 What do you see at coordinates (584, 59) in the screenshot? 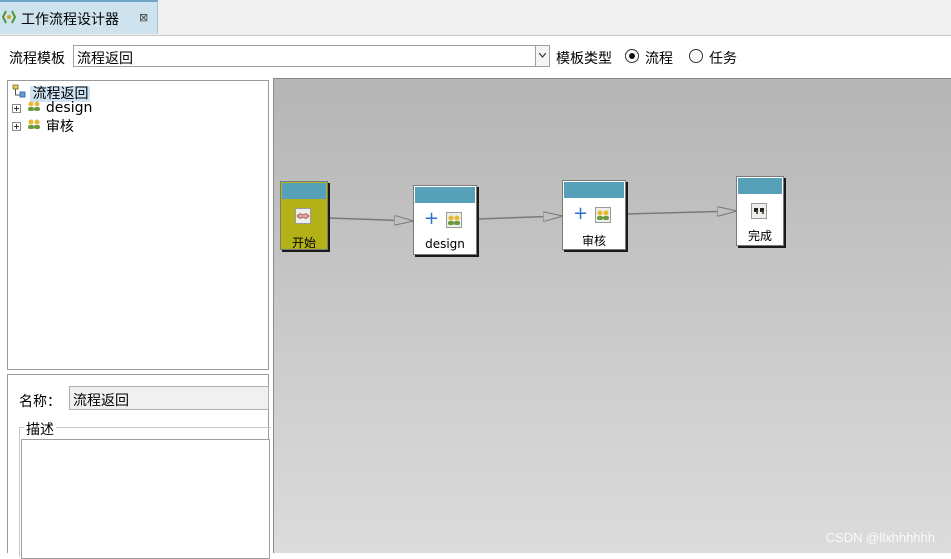
I see `template-type-label: 模板类型` at bounding box center [584, 59].